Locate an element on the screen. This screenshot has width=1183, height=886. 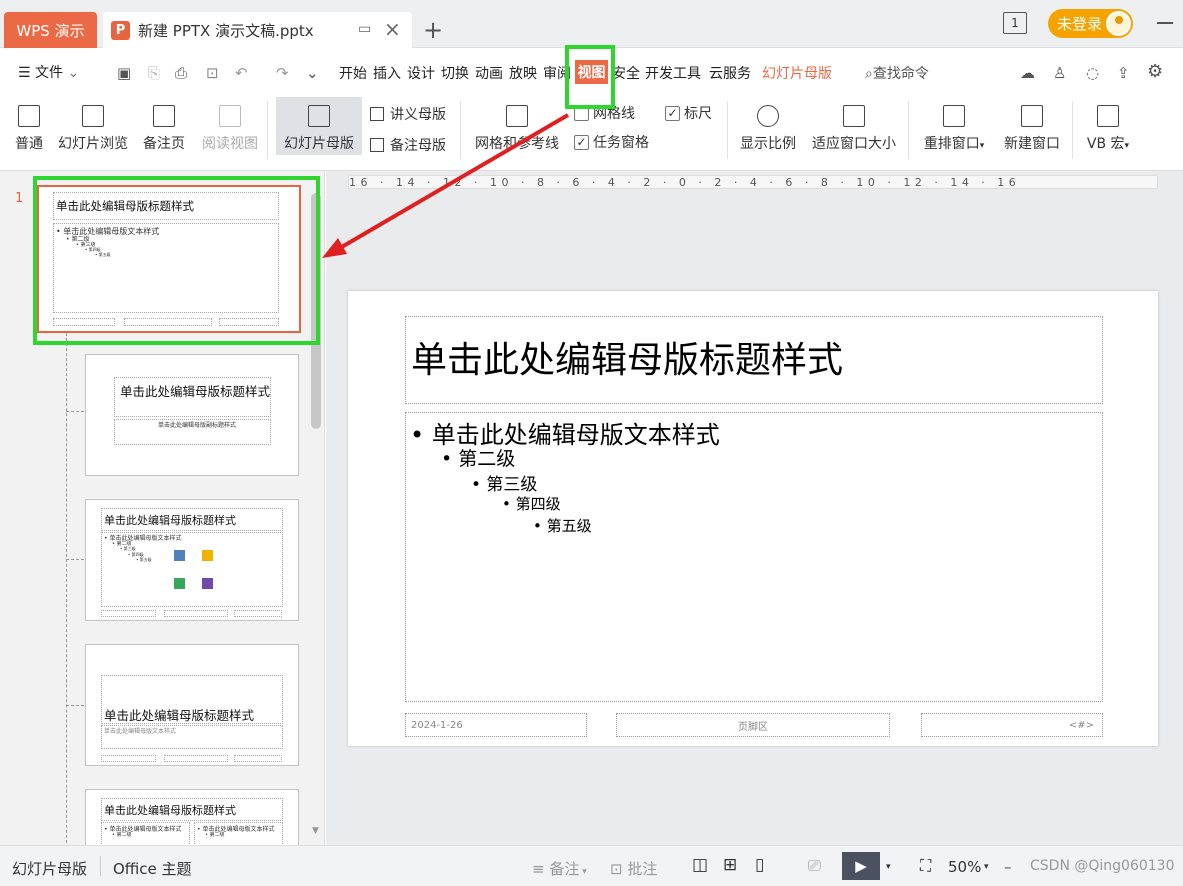
search-icon: ⌕ is located at coordinates (869, 74).